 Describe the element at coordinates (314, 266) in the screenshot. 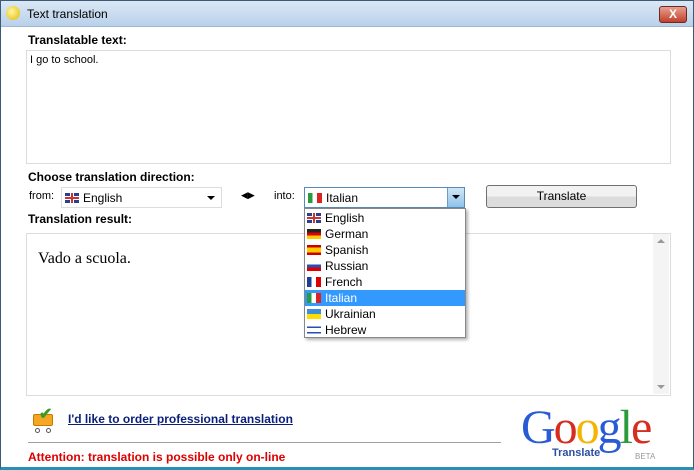

I see `russia-flag-icon` at that location.